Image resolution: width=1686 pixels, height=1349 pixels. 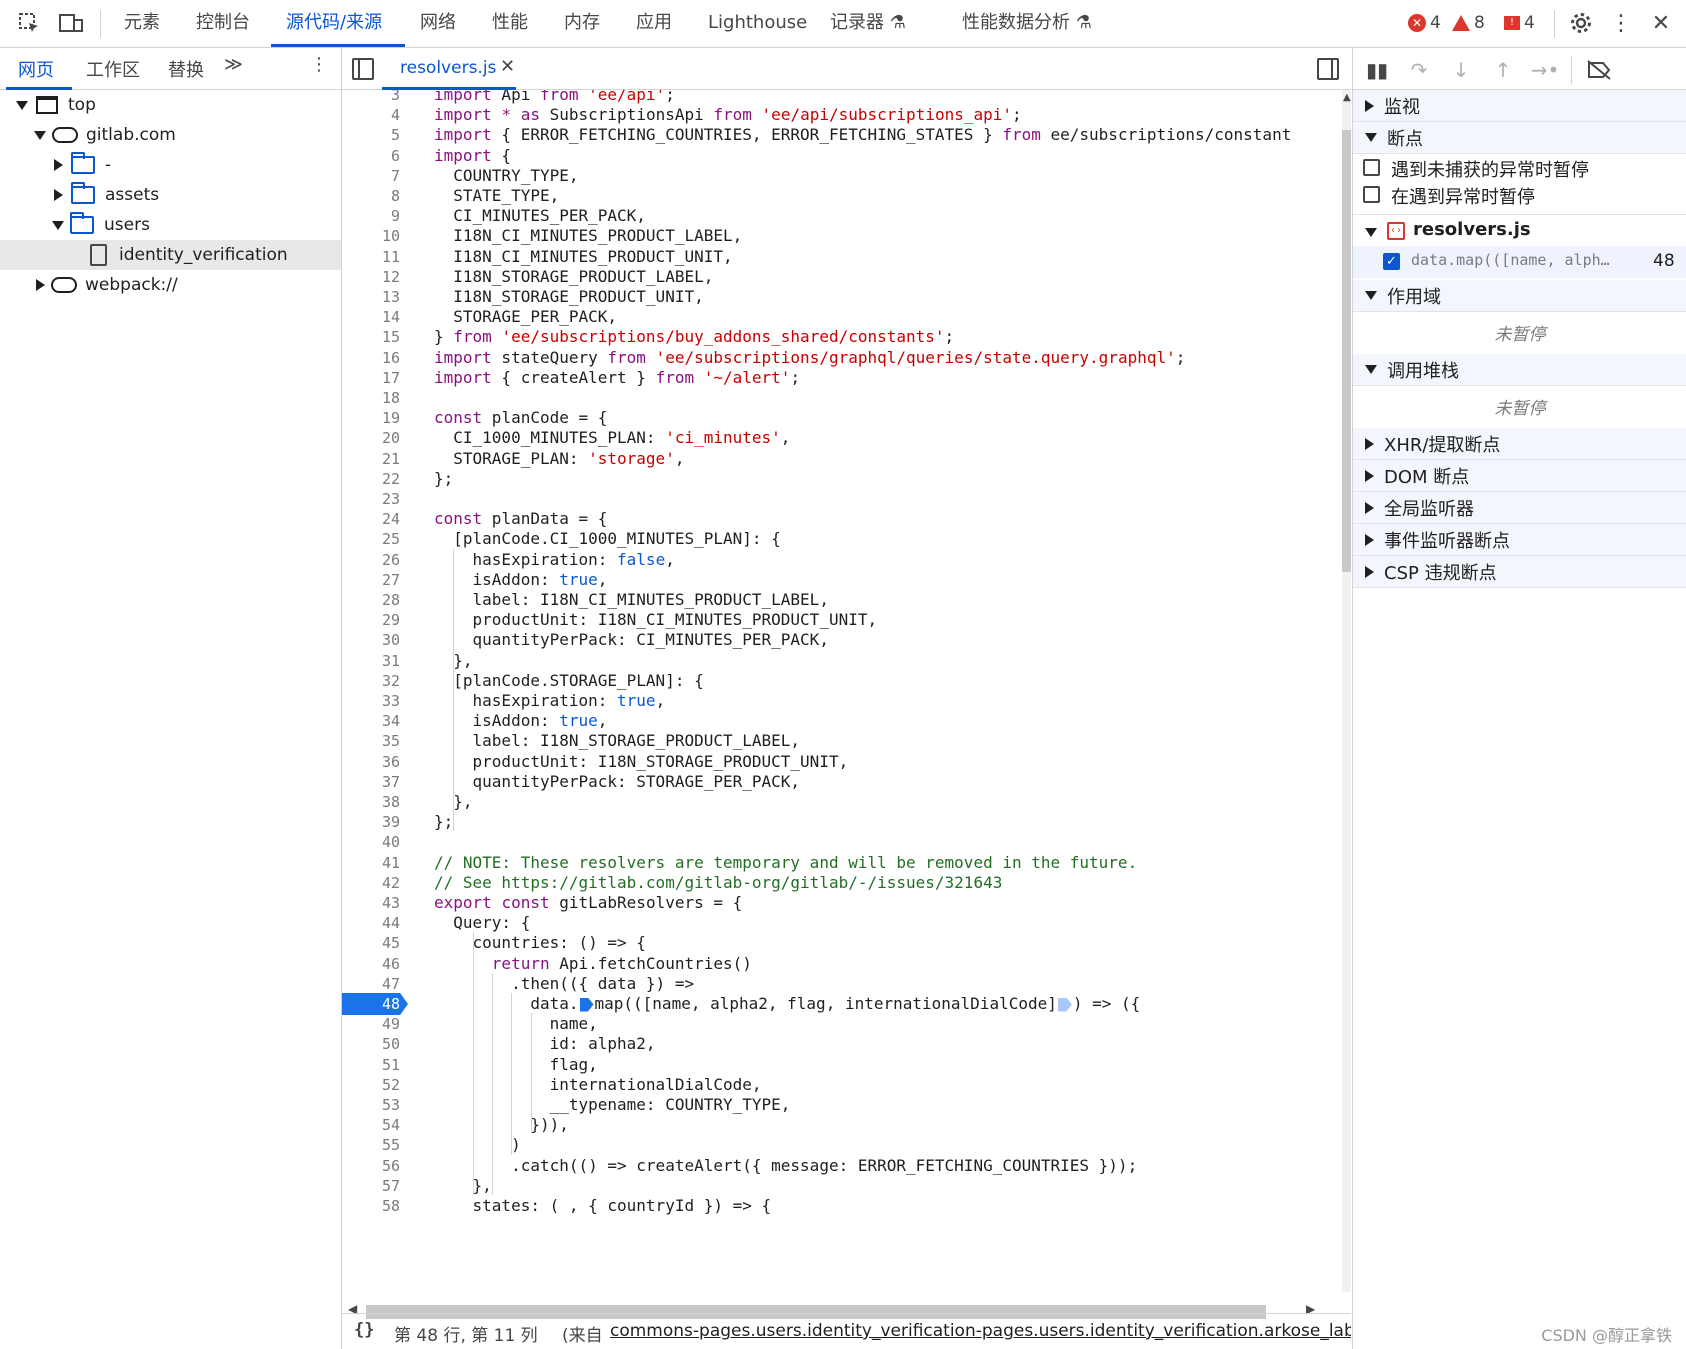 I want to click on line-number: 34, so click(x=371, y=721).